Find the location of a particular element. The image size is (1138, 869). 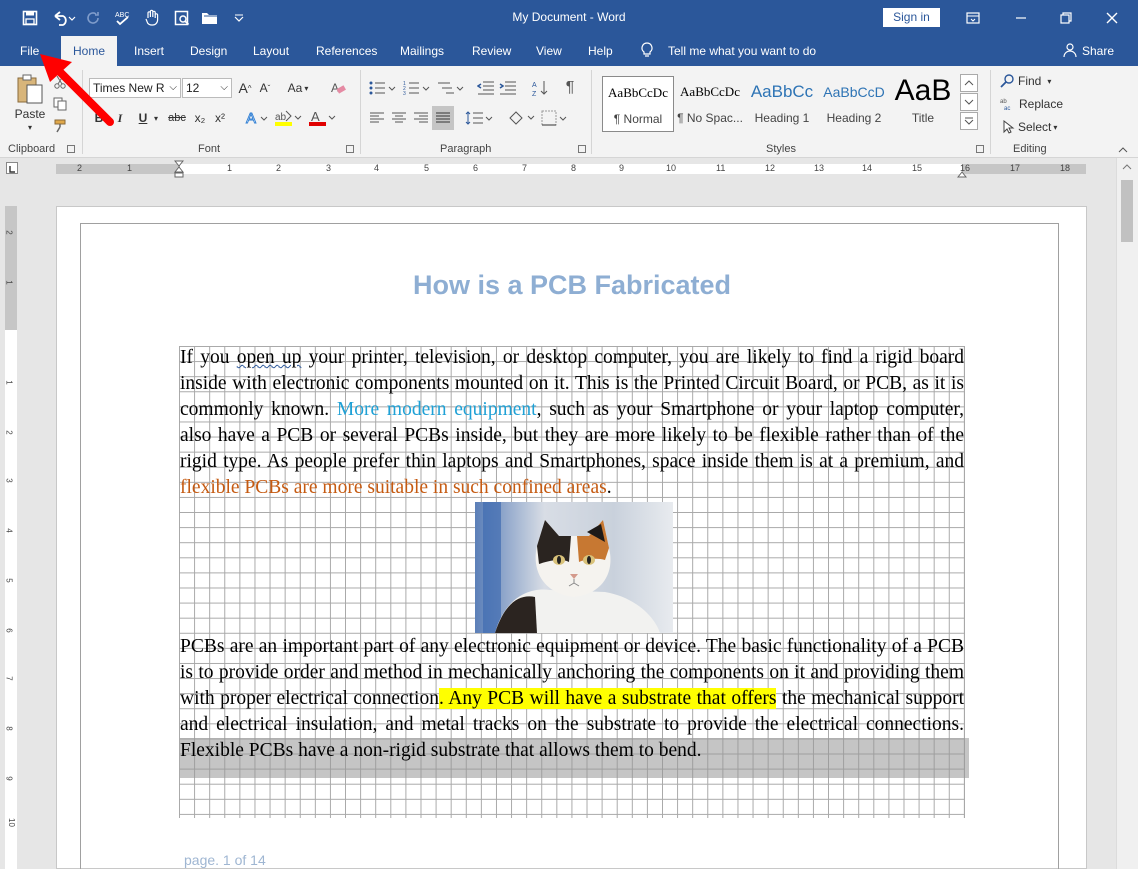

numbering-icon: 123 is located at coordinates (417, 88).